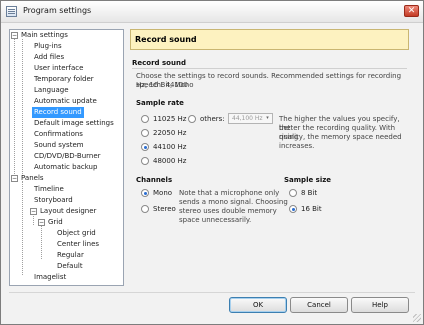 The image size is (424, 325). Describe the element at coordinates (49, 57) in the screenshot. I see `tree-item-add-files: Add files` at that location.